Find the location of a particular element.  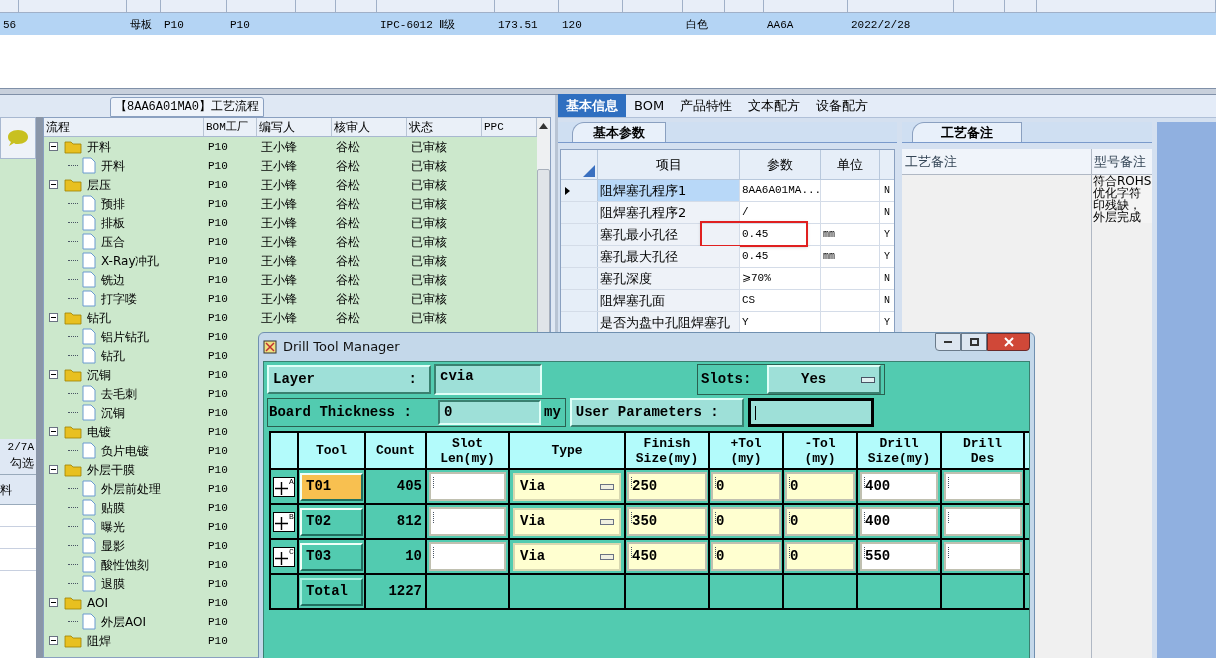

flow-step-name: 显影 is located at coordinates (113, 545).